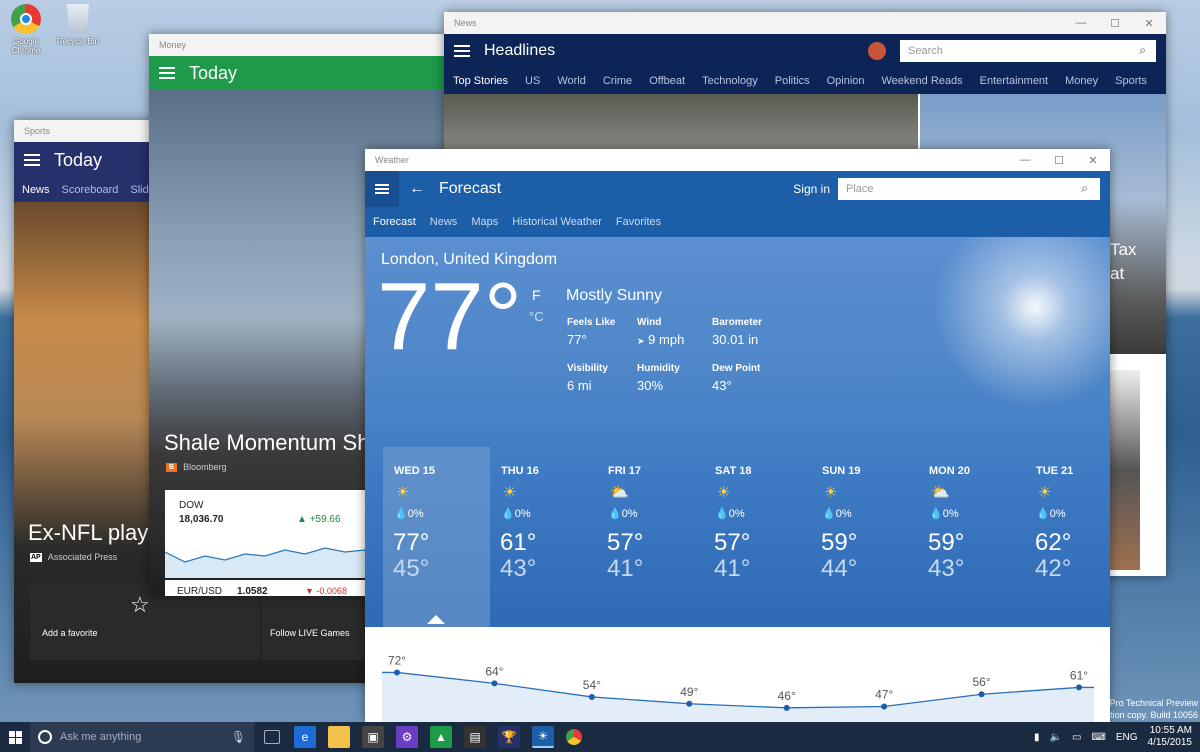 The height and width of the screenshot is (752, 1200). What do you see at coordinates (272, 737) in the screenshot?
I see `task-view-icon` at bounding box center [272, 737].